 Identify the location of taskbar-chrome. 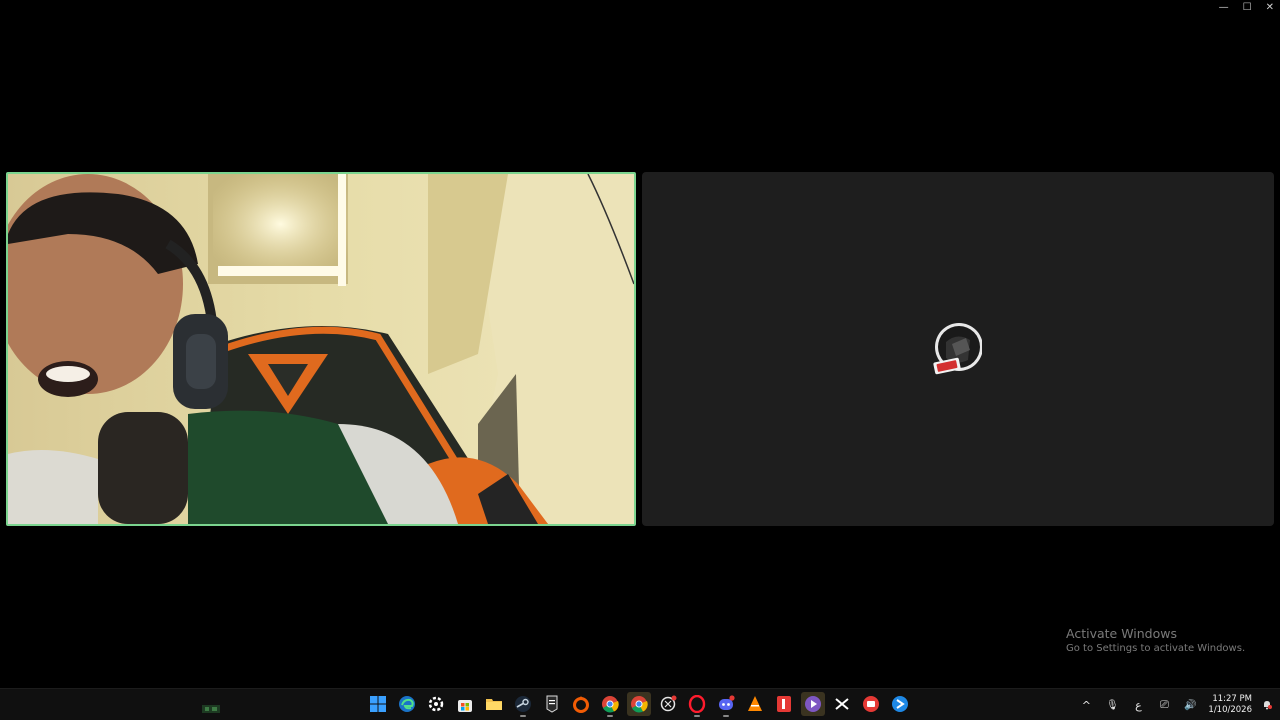
(610, 704).